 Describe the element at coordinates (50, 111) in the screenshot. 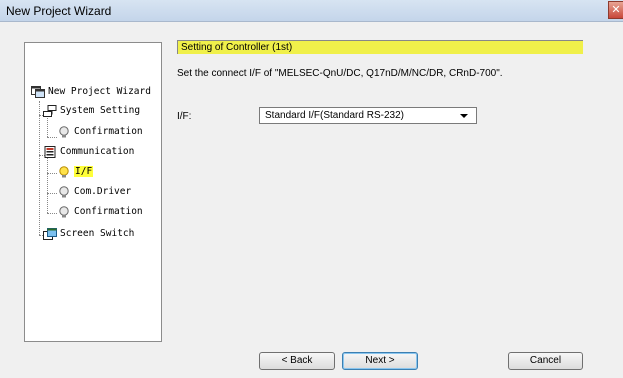

I see `network-icon` at that location.